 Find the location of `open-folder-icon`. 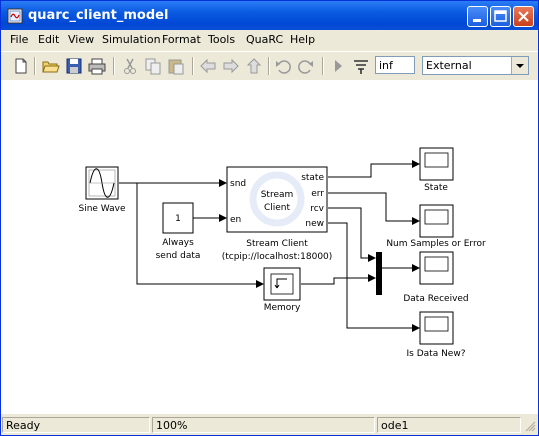

open-folder-icon is located at coordinates (51, 67).